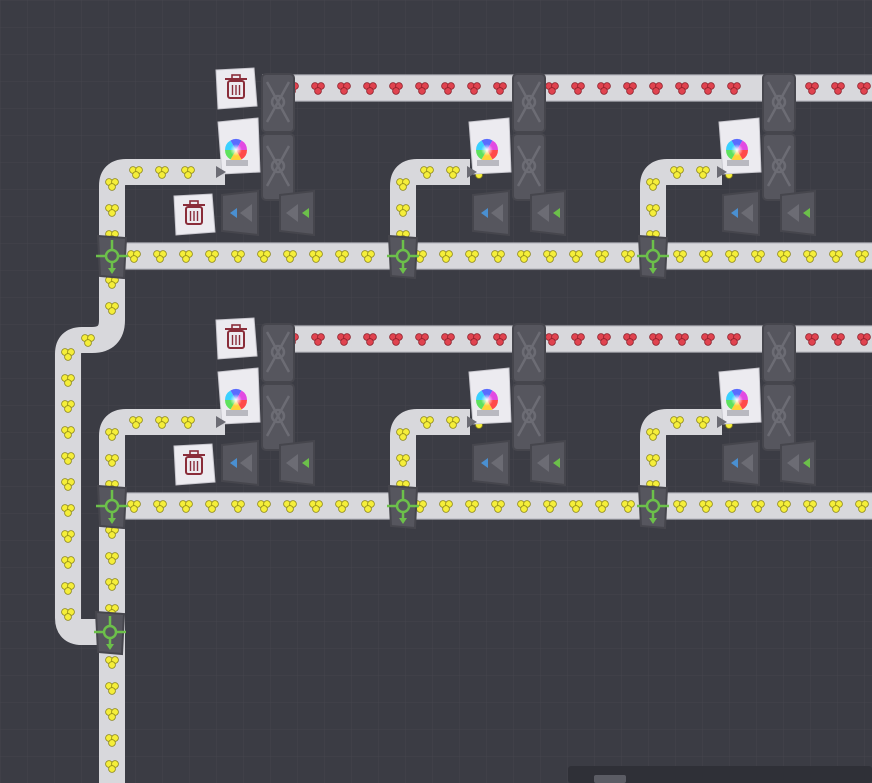 Image resolution: width=872 pixels, height=783 pixels. I want to click on toolbar-slot, so click(610, 779).